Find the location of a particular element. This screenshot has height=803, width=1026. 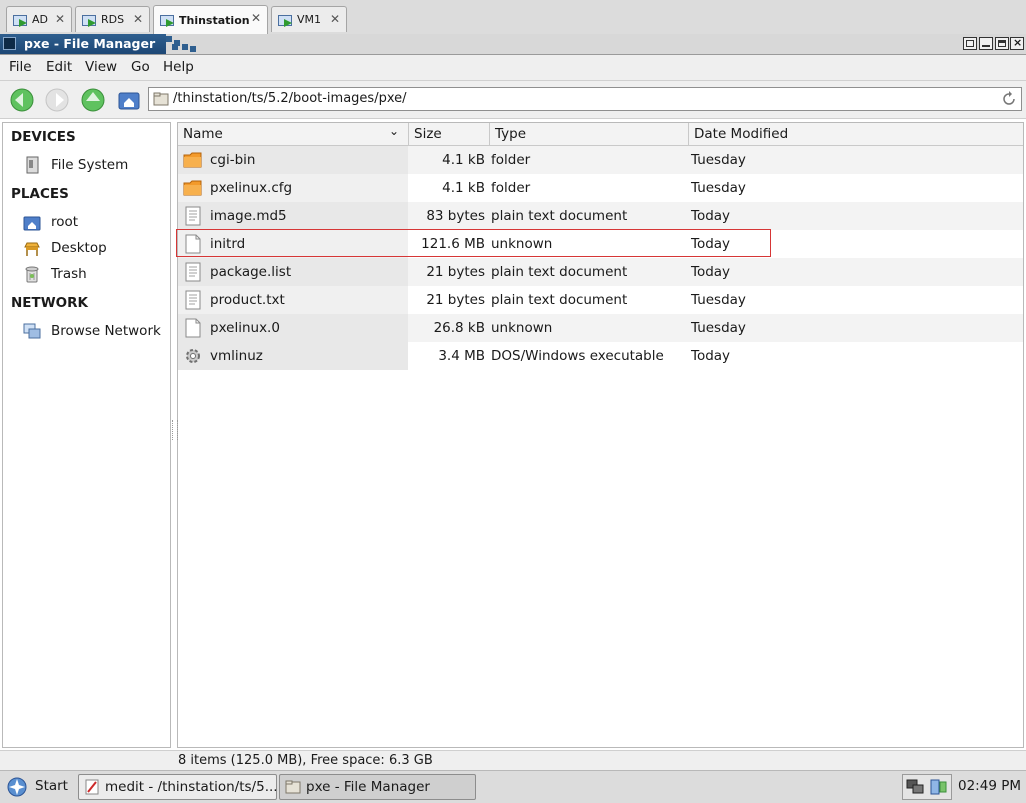

maximize-button is located at coordinates (1002, 43).